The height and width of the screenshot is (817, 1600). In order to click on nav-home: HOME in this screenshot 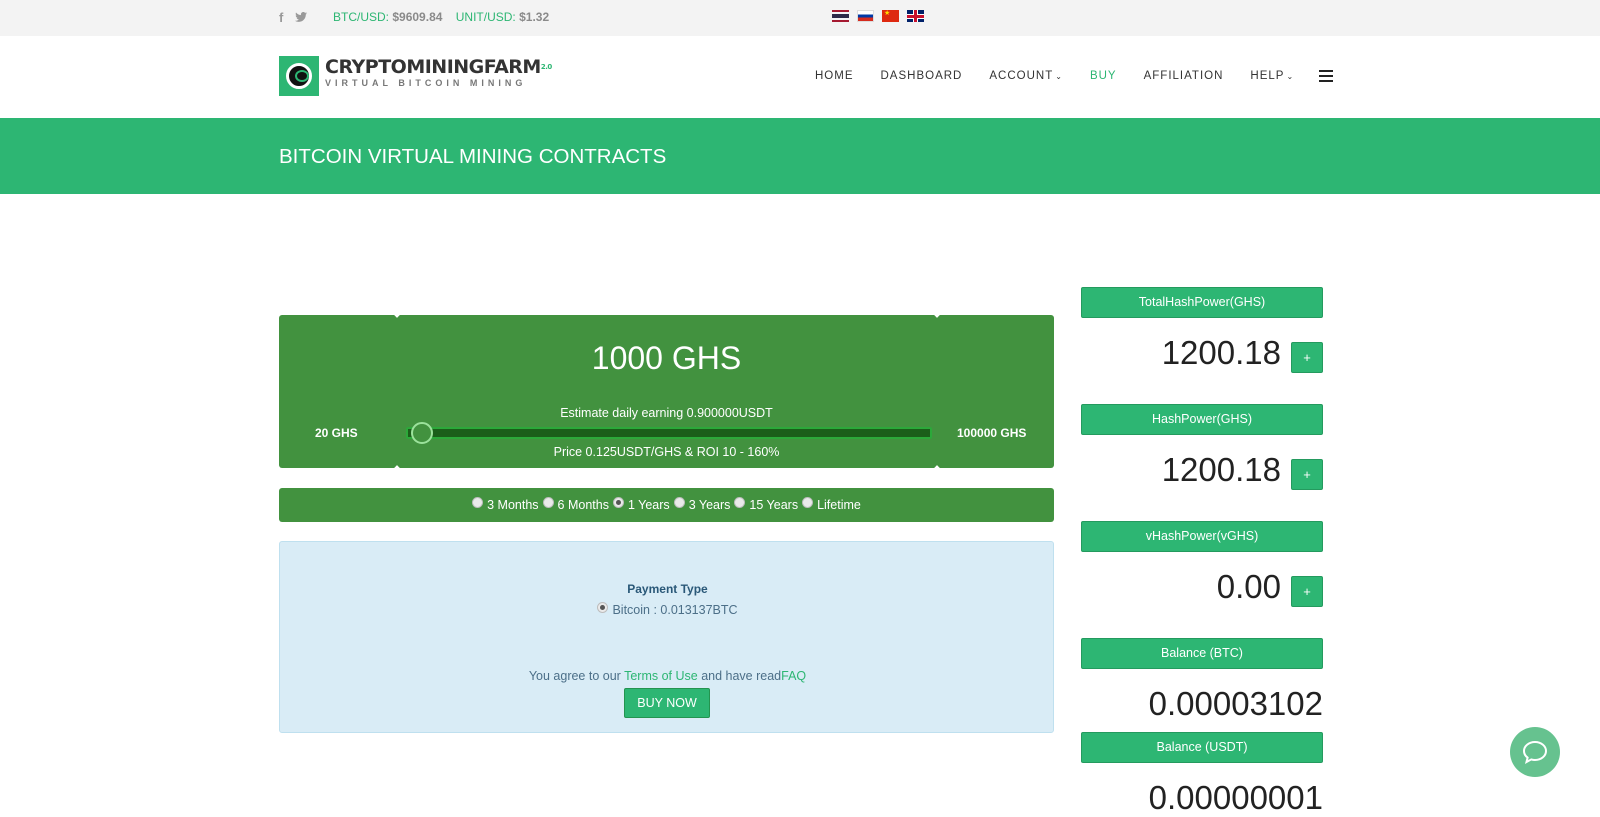, I will do `click(834, 76)`.